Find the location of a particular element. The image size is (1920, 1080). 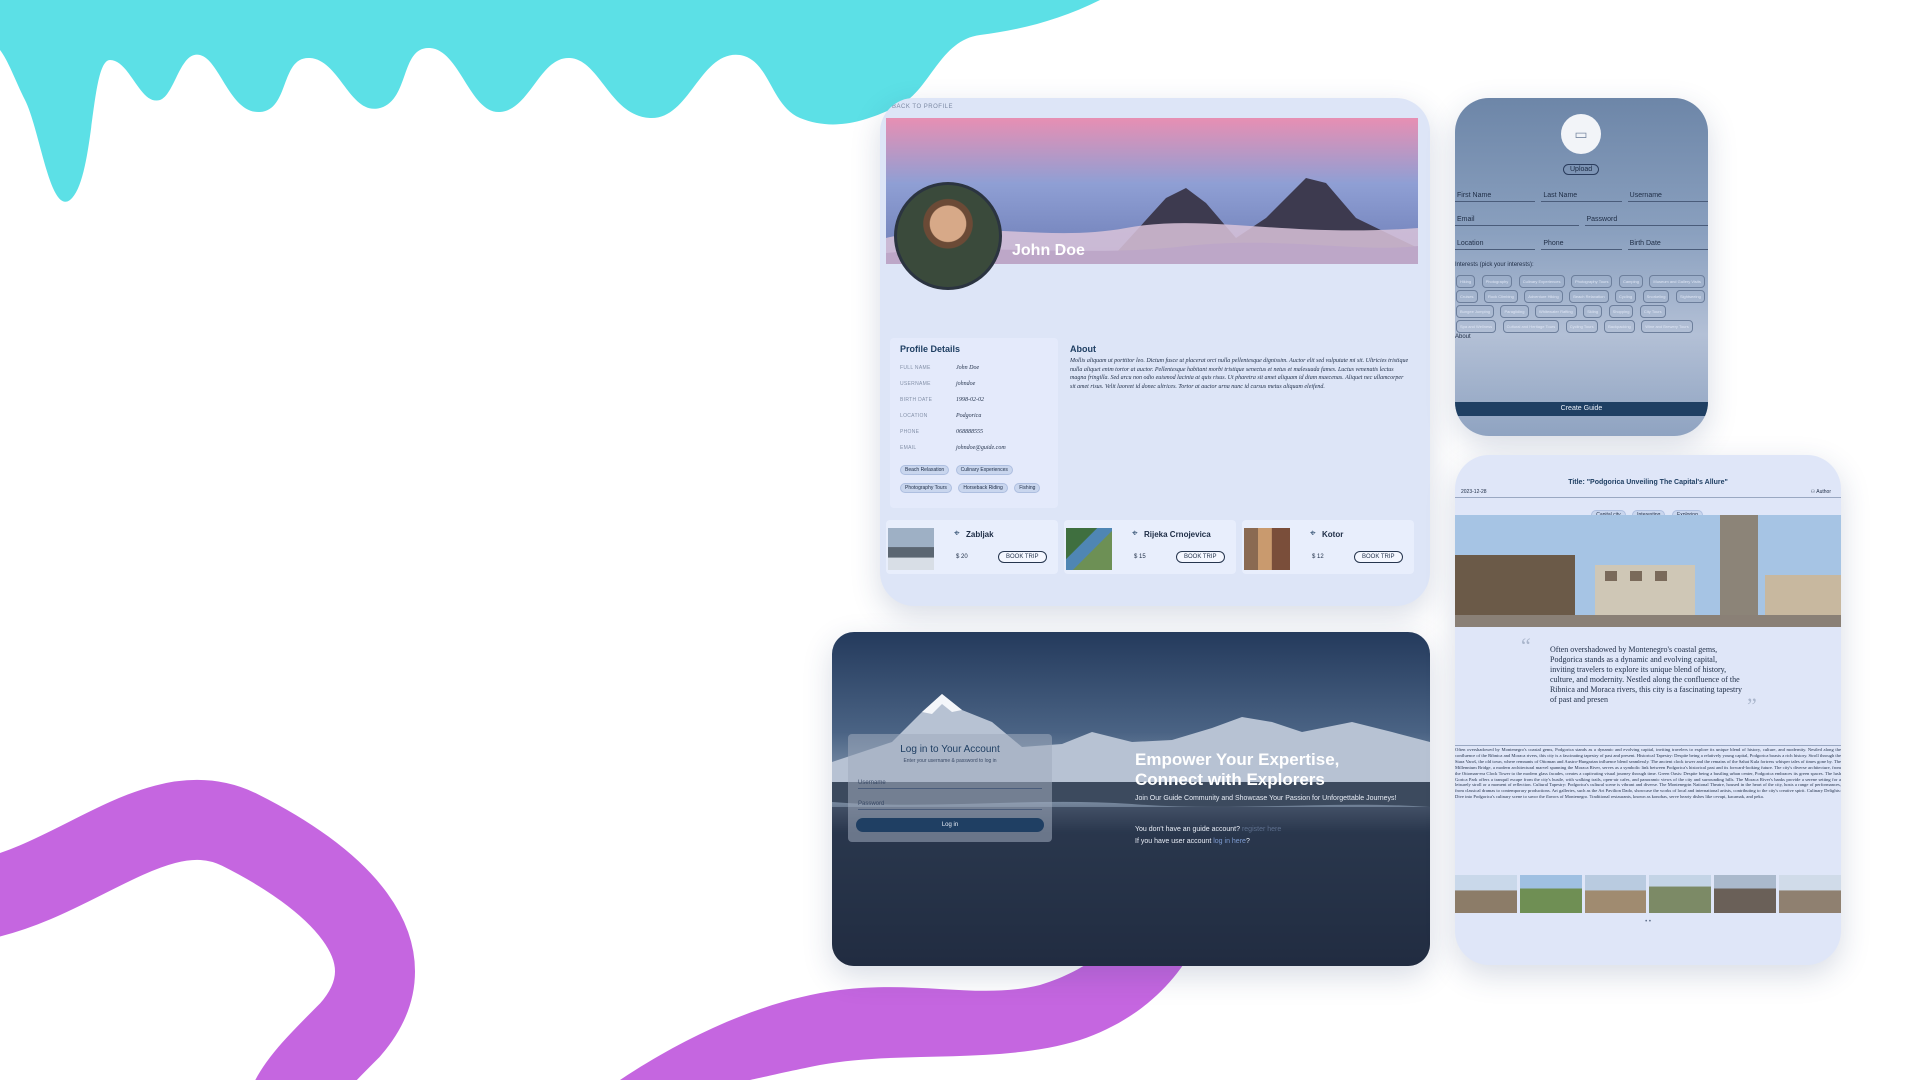

purple-wave-left is located at coordinates (207, 929).